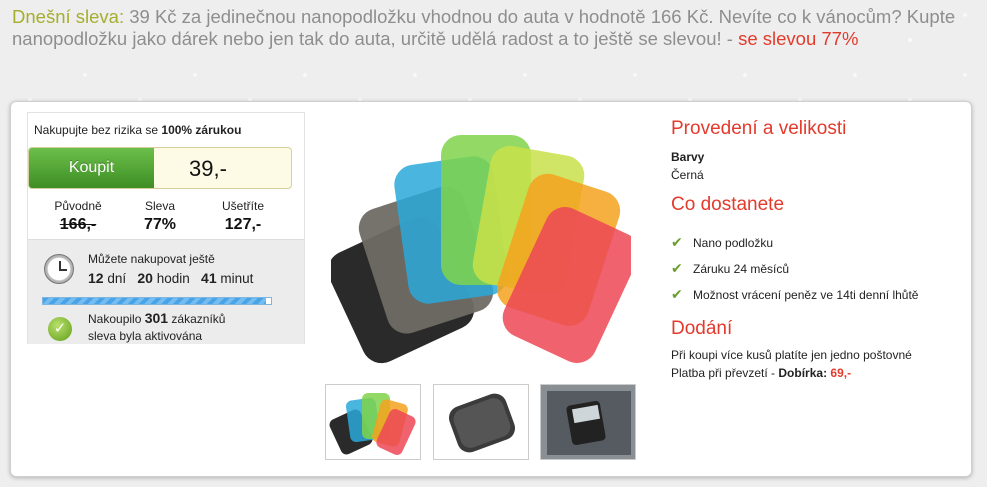  What do you see at coordinates (759, 128) in the screenshot?
I see `variant-heading: Provedení a velikosti` at bounding box center [759, 128].